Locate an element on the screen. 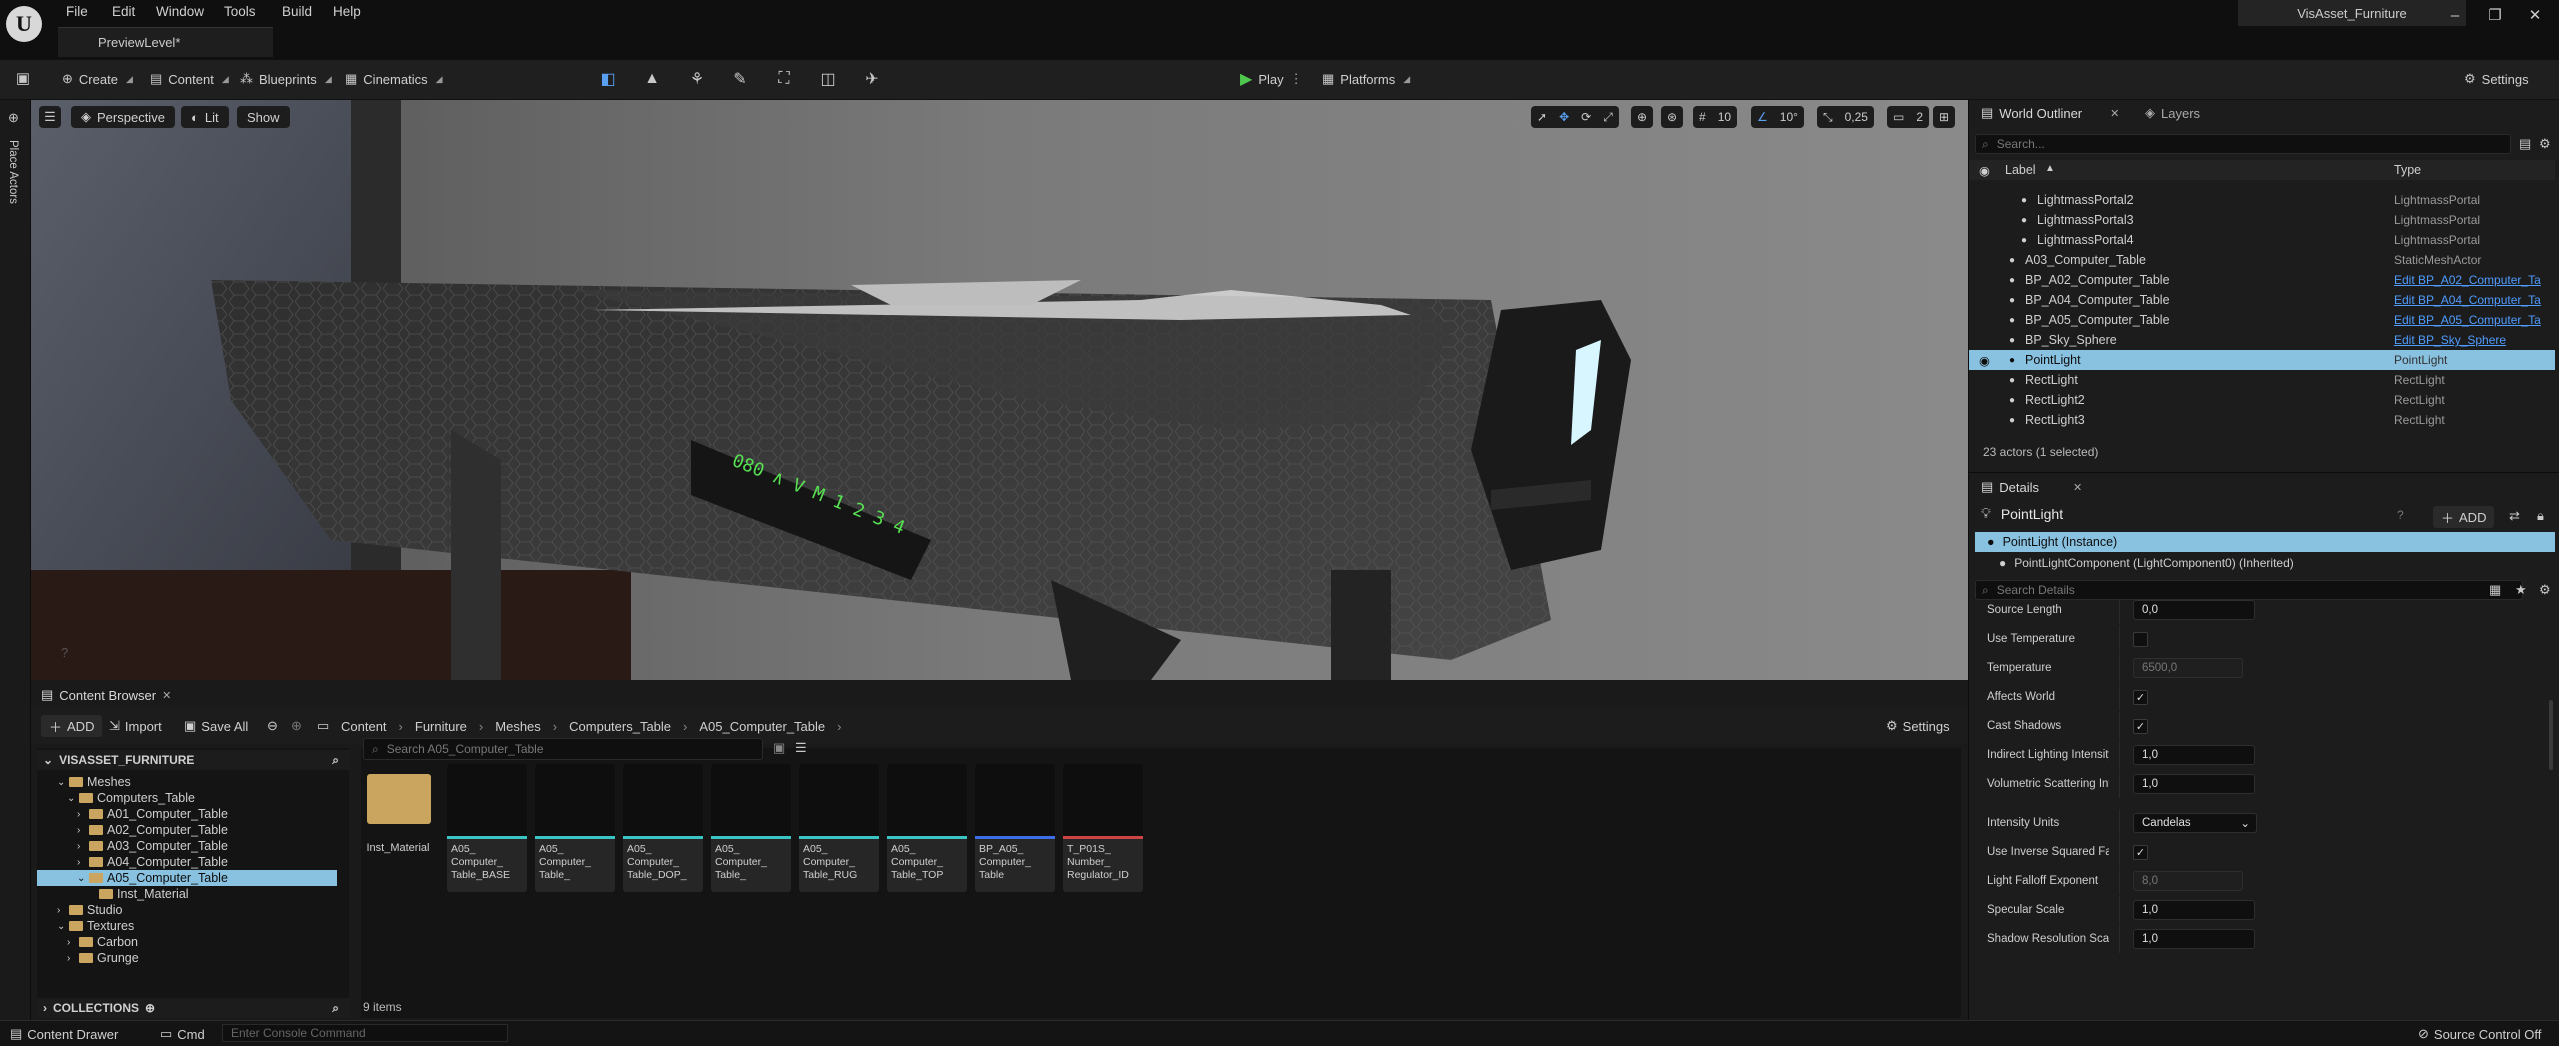 The height and width of the screenshot is (1046, 2559). property-value-field: 0,0 is located at coordinates (2194, 610).